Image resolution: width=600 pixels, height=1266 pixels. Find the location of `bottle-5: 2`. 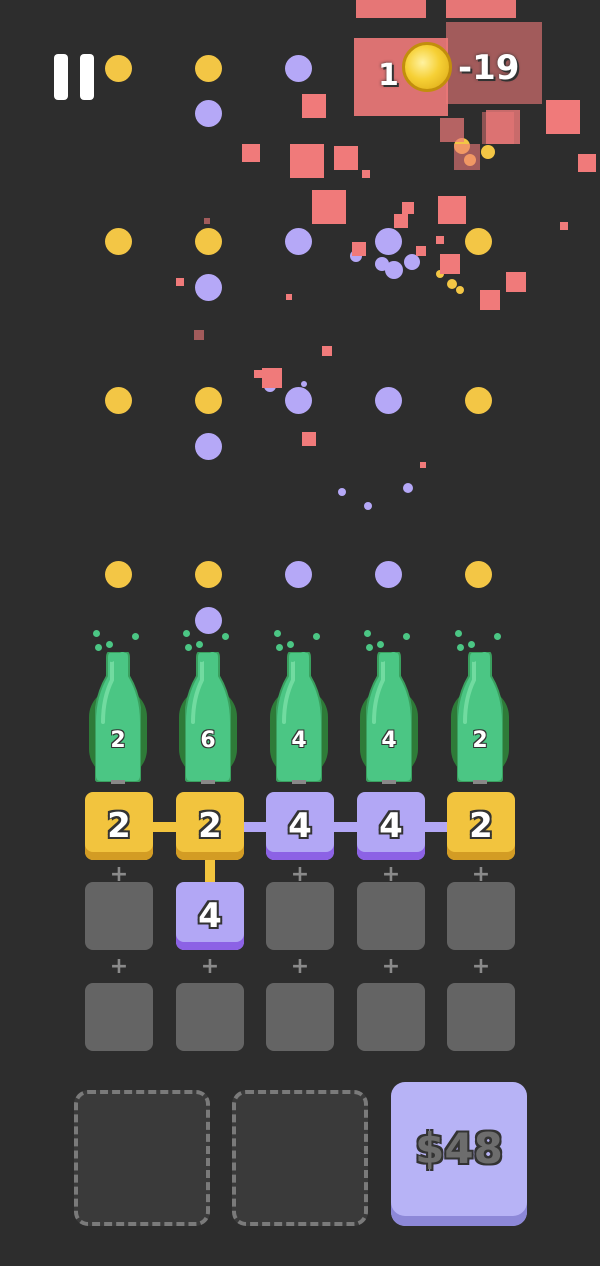

bottle-5: 2 is located at coordinates (480, 715).